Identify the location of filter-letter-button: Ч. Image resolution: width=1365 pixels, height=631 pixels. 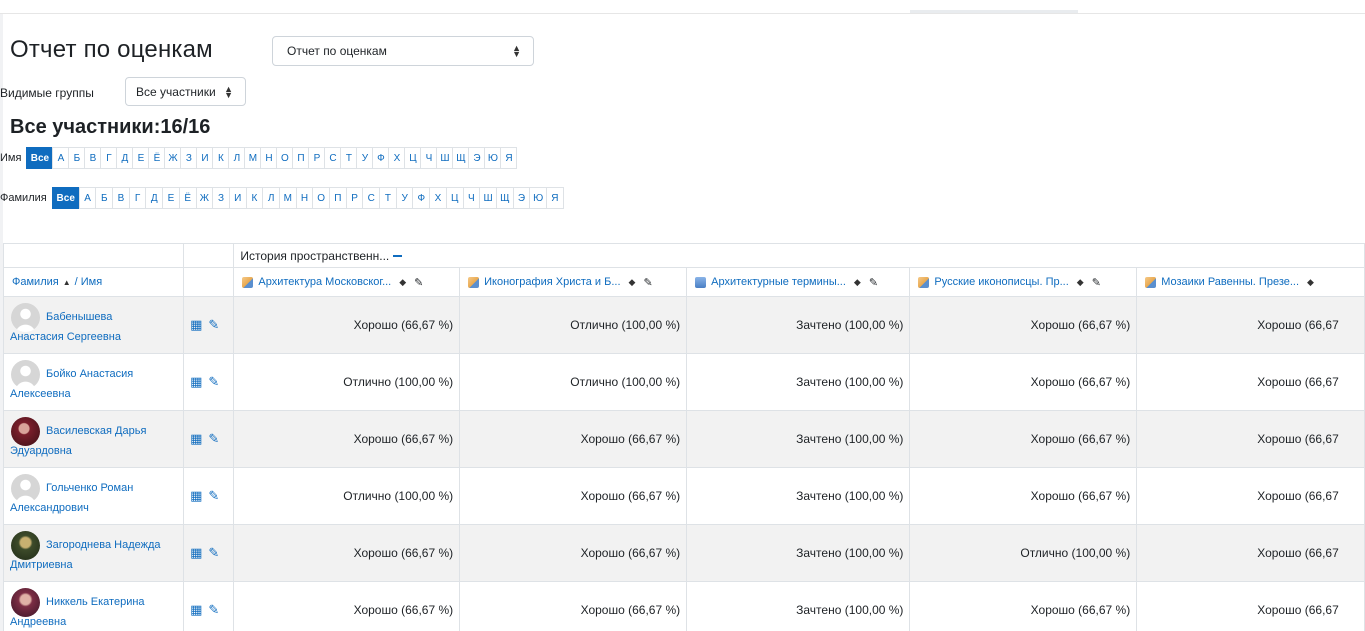
(429, 158).